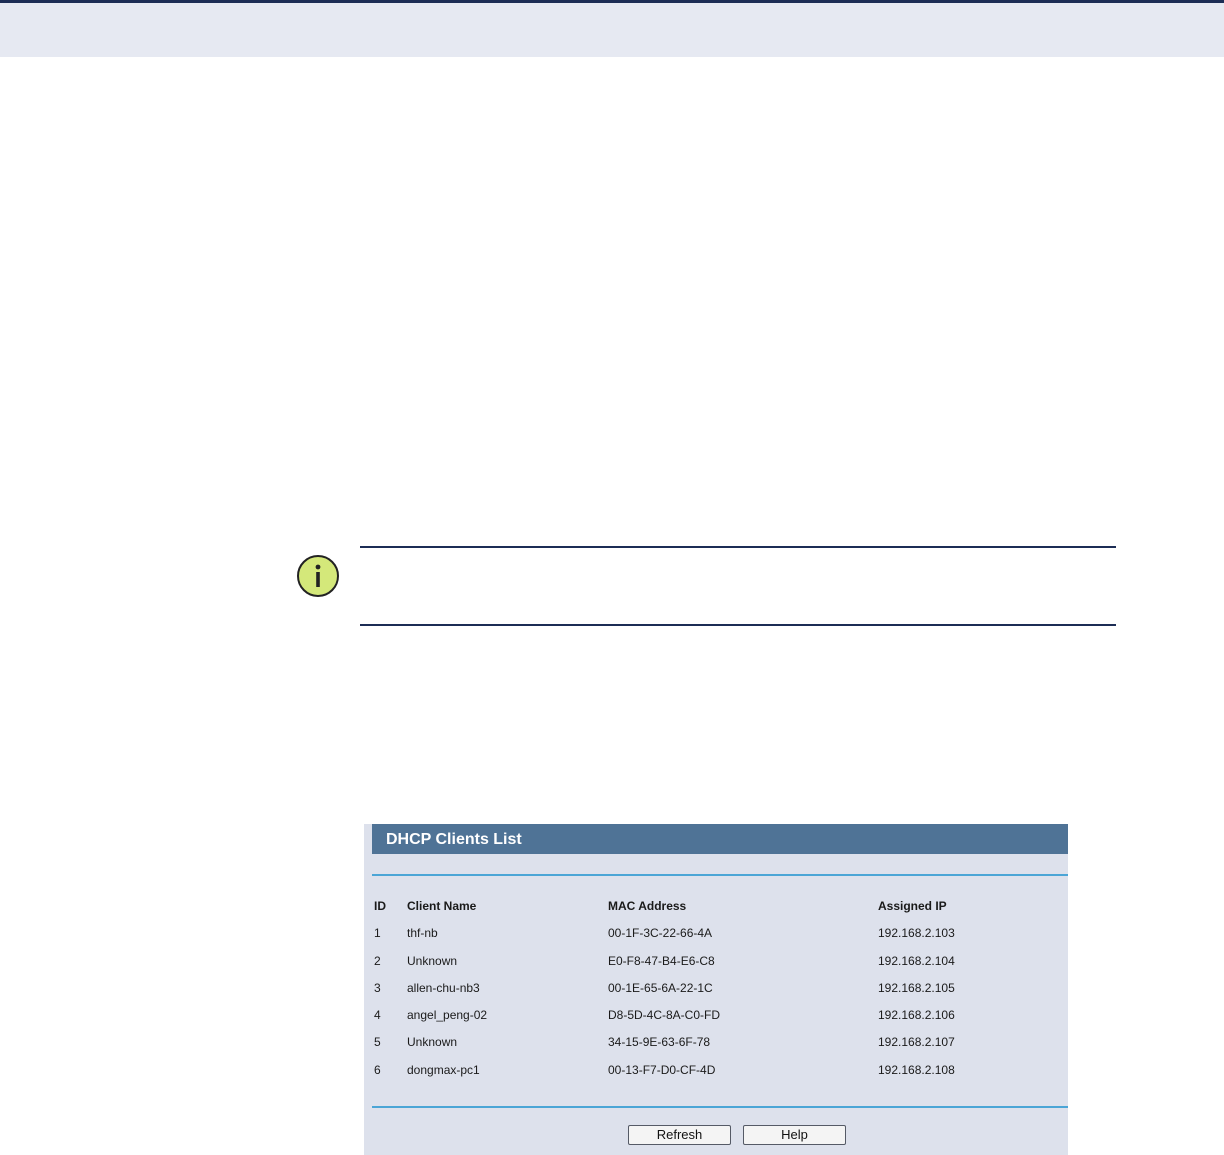 The image size is (1224, 1155). What do you see at coordinates (318, 576) in the screenshot?
I see `info-icon` at bounding box center [318, 576].